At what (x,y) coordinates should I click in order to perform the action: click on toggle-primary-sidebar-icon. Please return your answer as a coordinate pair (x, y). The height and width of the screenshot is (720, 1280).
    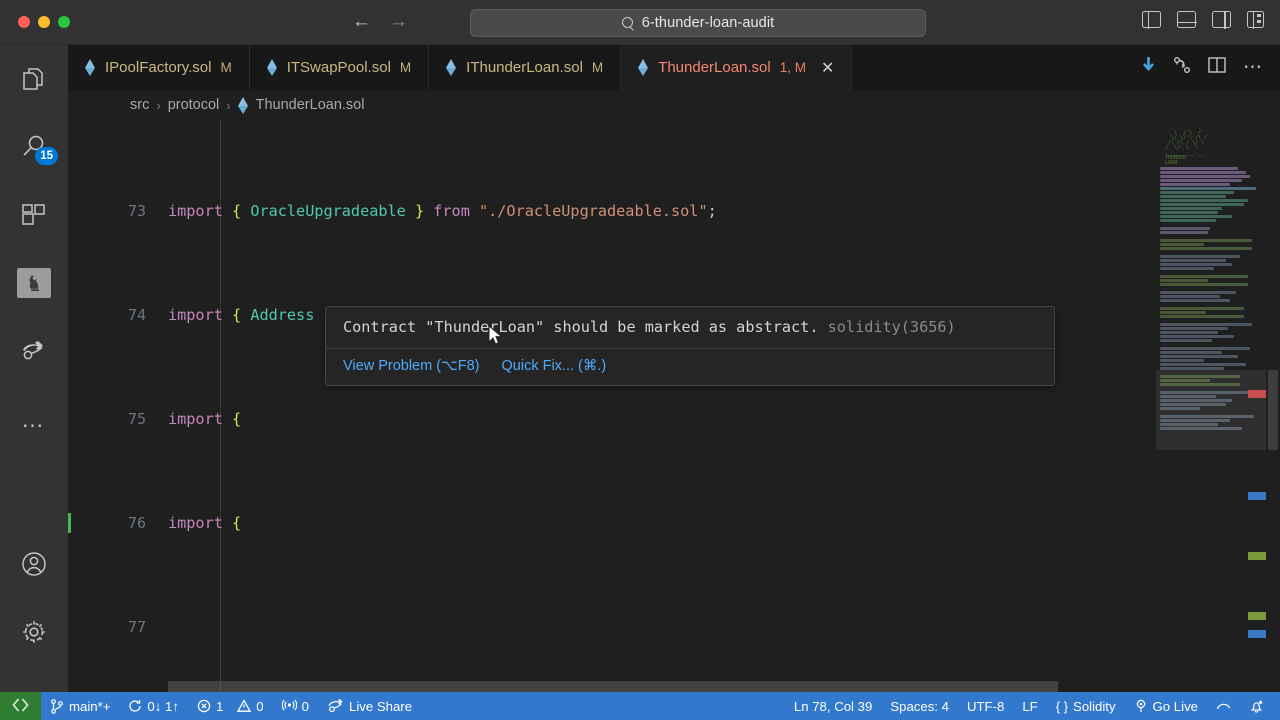
    Looking at the image, I should click on (1151, 19).